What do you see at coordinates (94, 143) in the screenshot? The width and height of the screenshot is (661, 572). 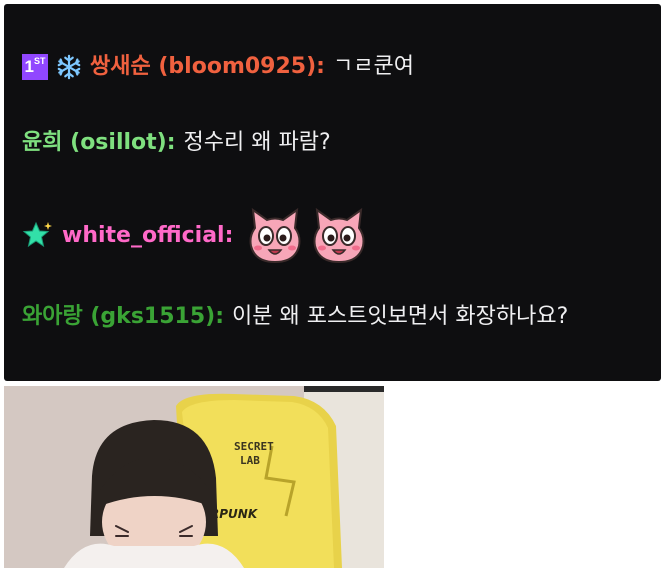 I see `chat-username: 윤희 (osillot)` at bounding box center [94, 143].